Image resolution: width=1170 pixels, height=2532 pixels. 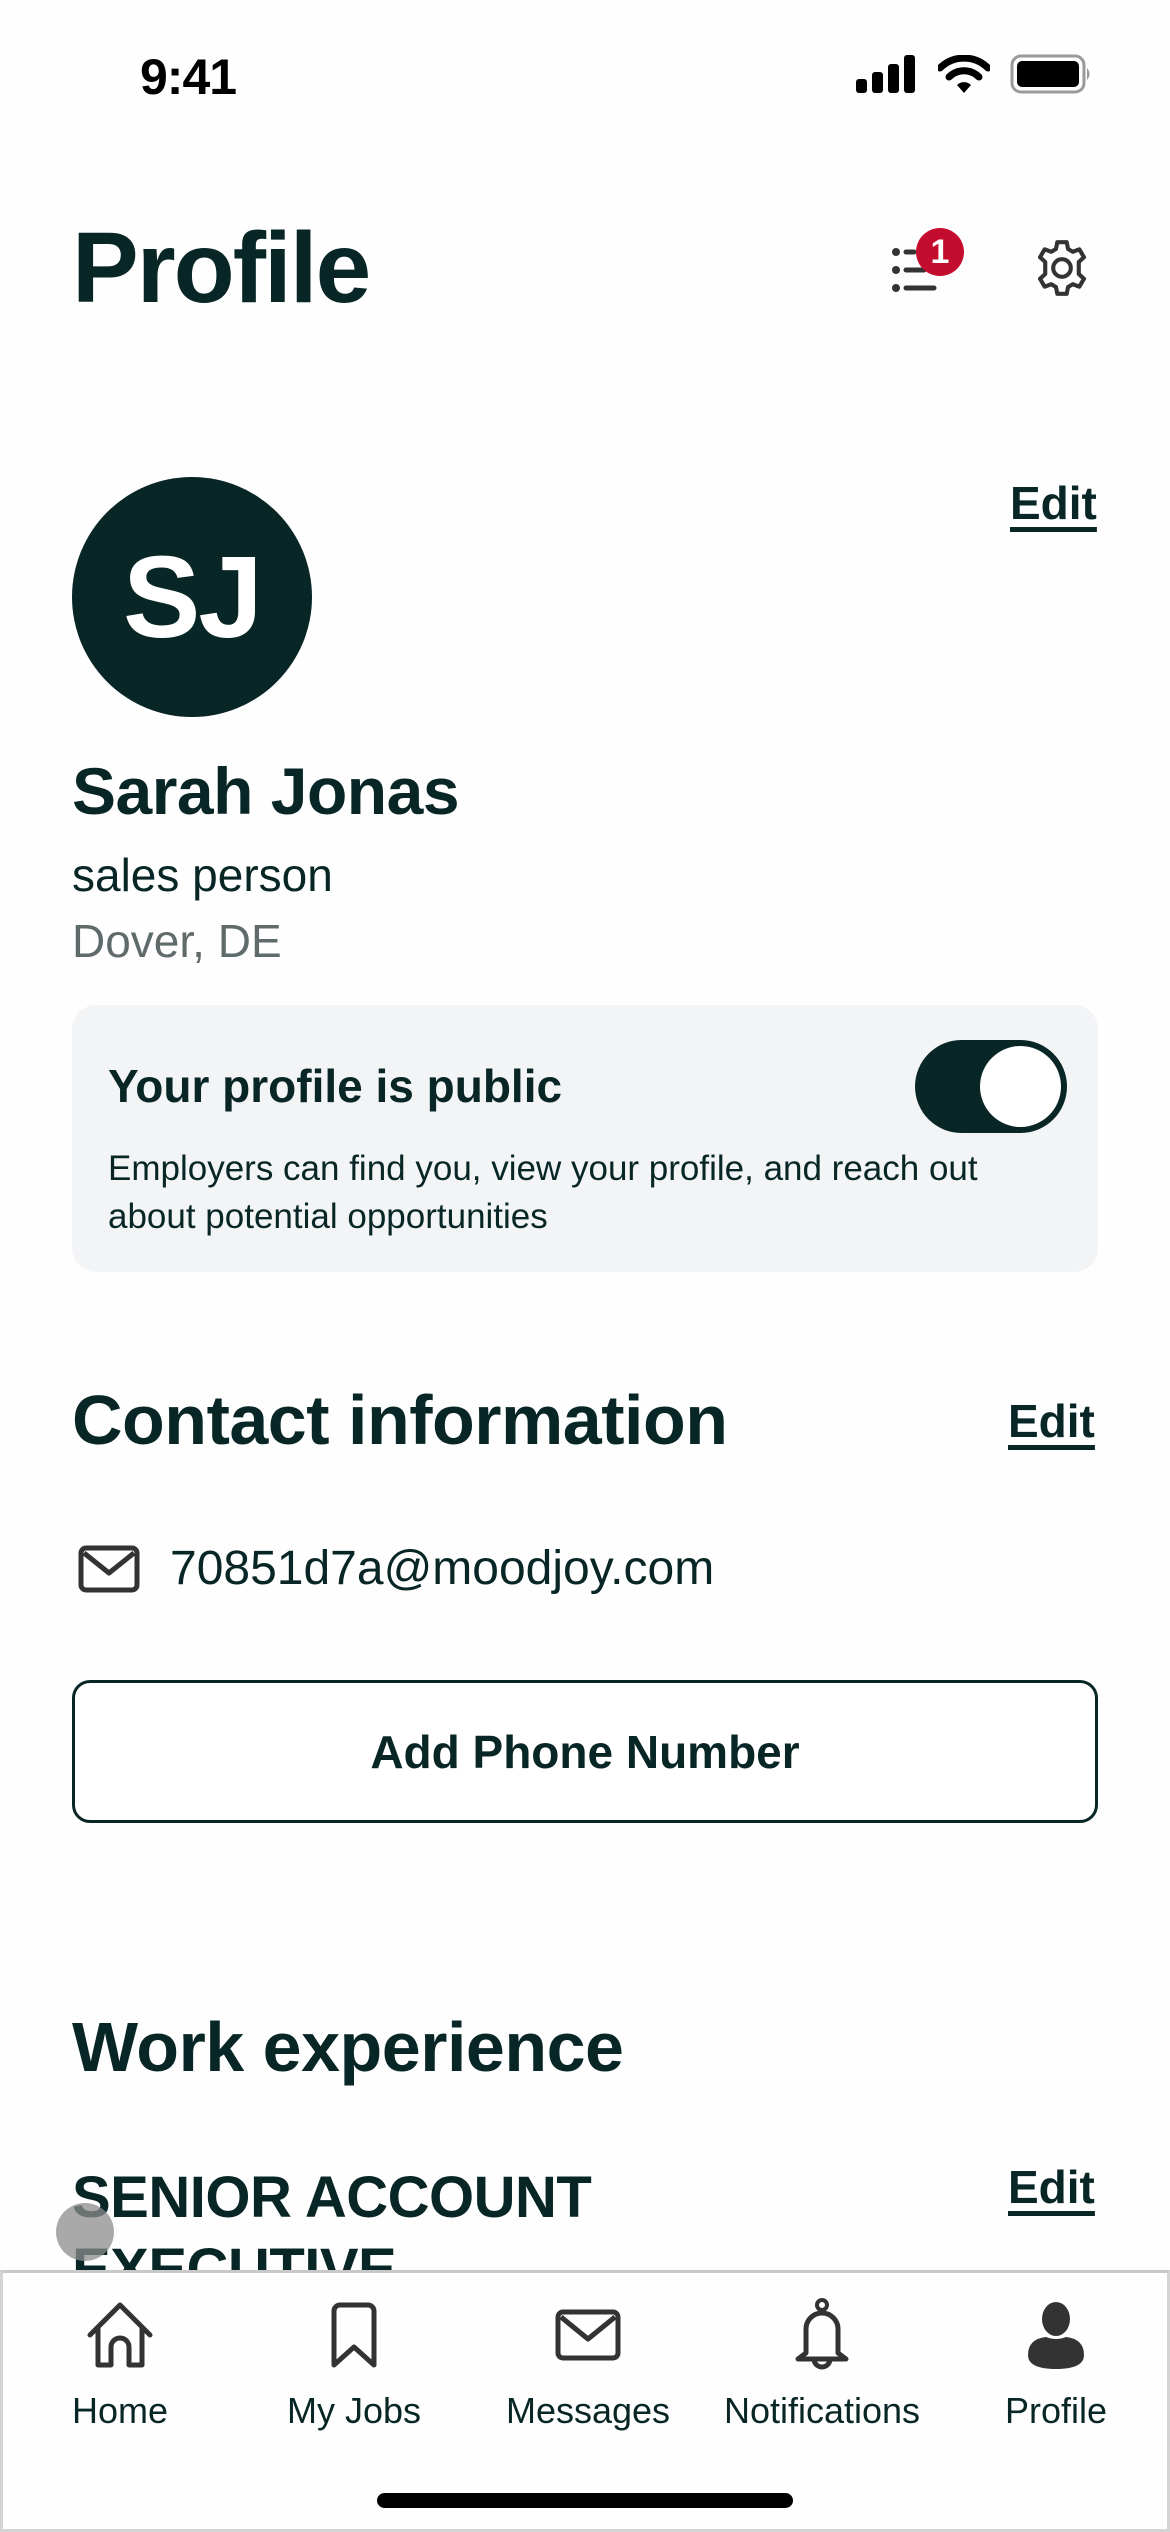 I want to click on tab-my-jobs: My Jobs, so click(x=354, y=2373).